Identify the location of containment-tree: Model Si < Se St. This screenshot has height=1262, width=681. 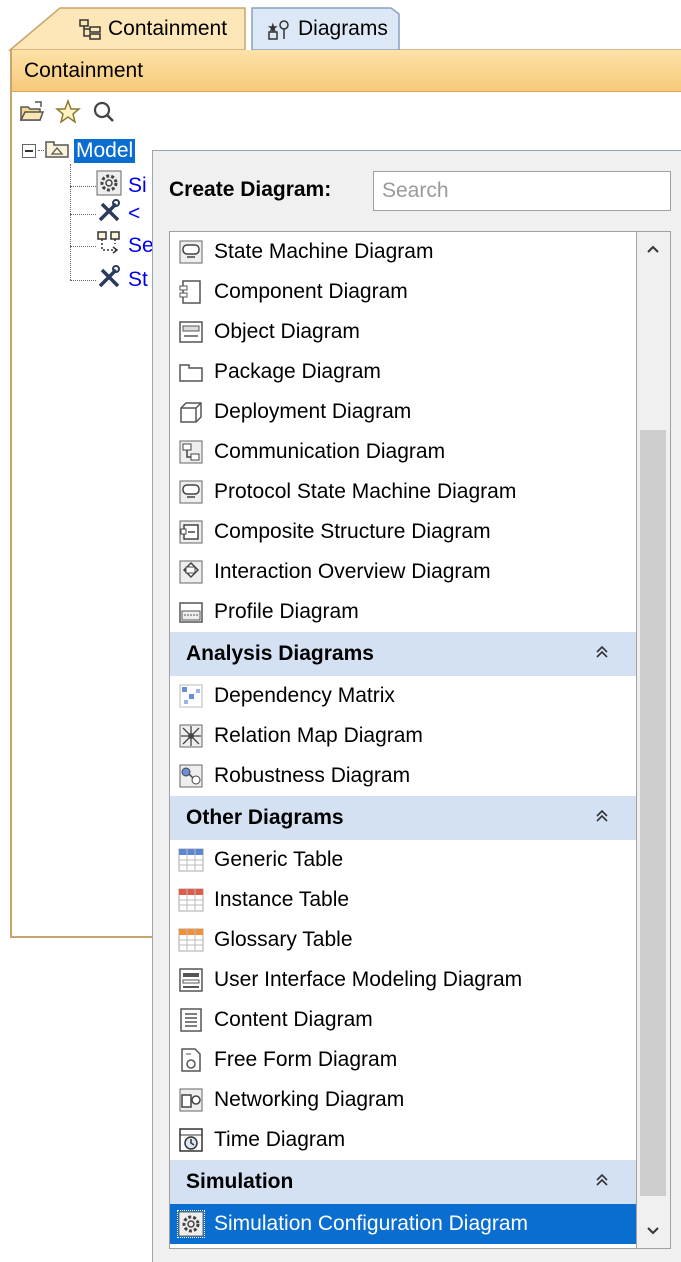
(92, 214).